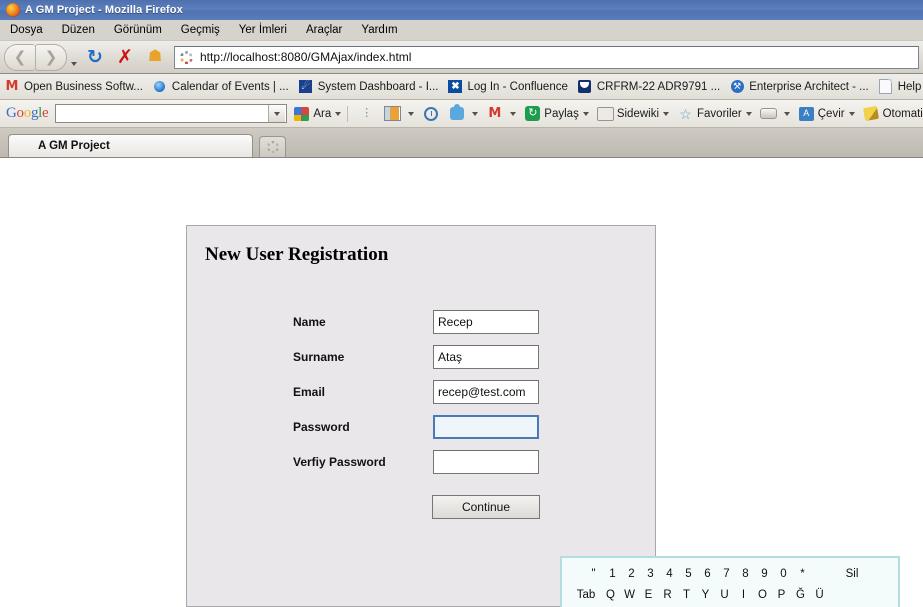  I want to click on url-text: http://localhost:8080/GMAjax/index.html, so click(305, 57).